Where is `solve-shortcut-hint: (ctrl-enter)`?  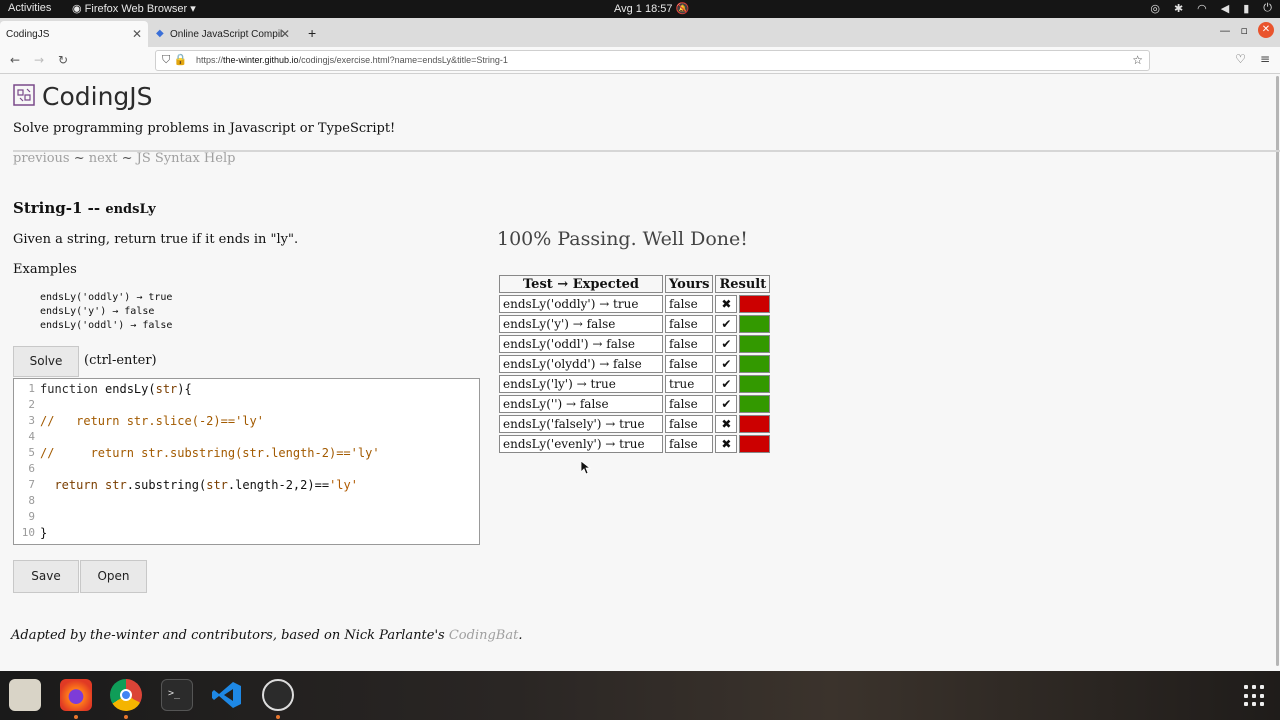
solve-shortcut-hint: (ctrl-enter) is located at coordinates (120, 360).